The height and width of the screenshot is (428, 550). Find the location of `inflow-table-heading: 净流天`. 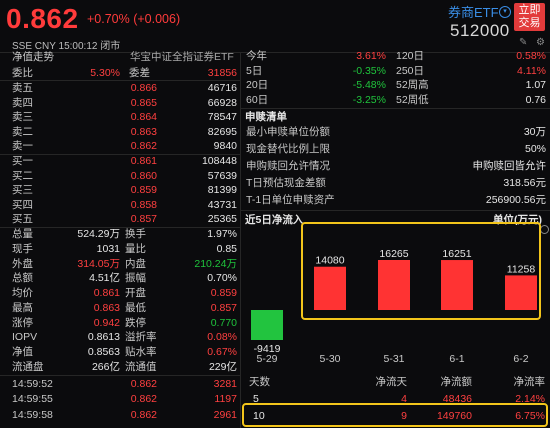

inflow-table-heading: 净流天 is located at coordinates (391, 382).